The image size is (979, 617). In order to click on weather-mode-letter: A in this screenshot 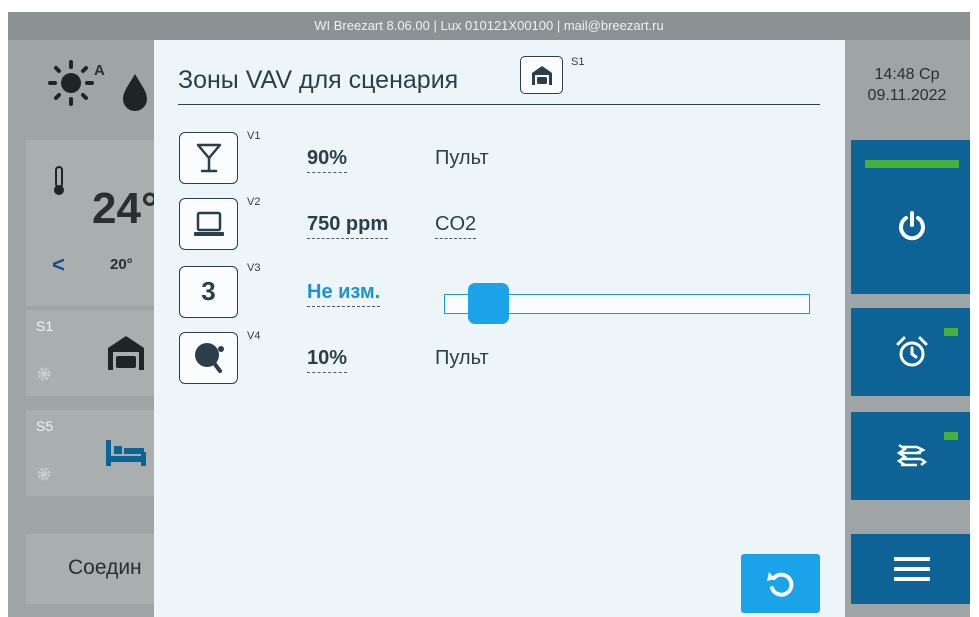, I will do `click(99, 70)`.